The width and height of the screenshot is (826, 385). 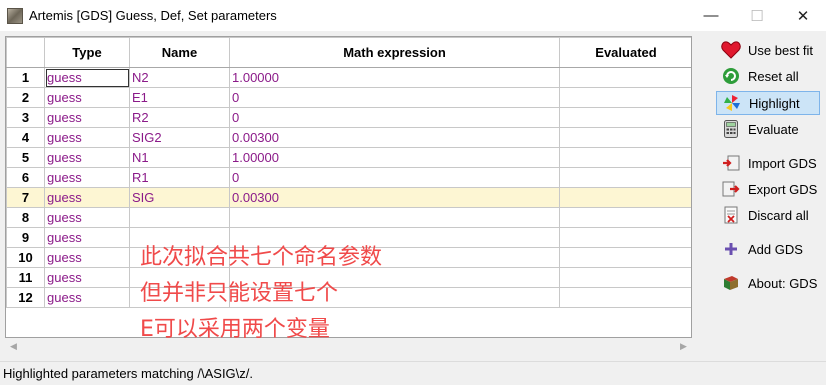 I want to click on table-row: 6 guess R1 0, so click(x=348, y=177).